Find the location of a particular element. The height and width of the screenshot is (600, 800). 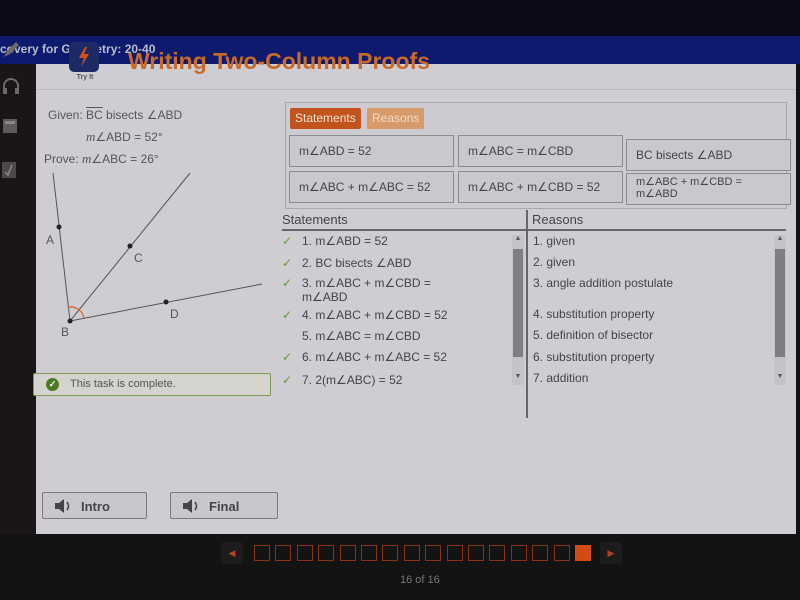

reason-row: 6. substitution property is located at coordinates (593, 357).